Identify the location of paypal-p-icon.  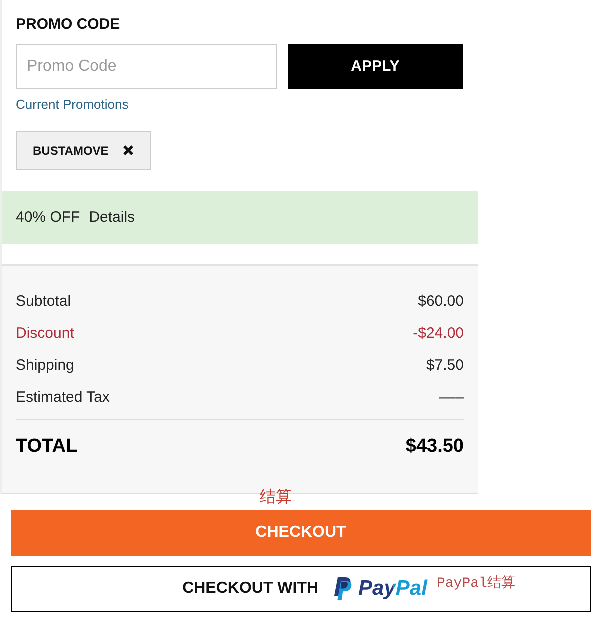
(342, 589).